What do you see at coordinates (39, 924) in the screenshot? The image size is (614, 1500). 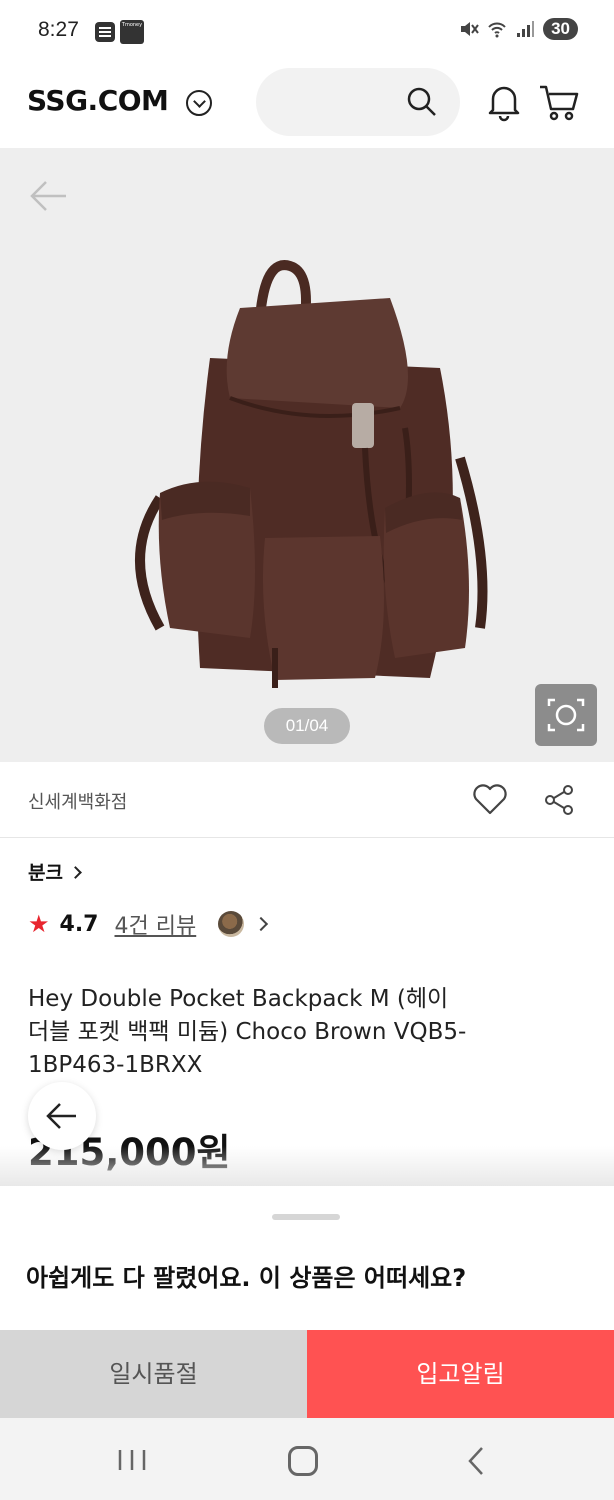 I see `star-icon: ★` at bounding box center [39, 924].